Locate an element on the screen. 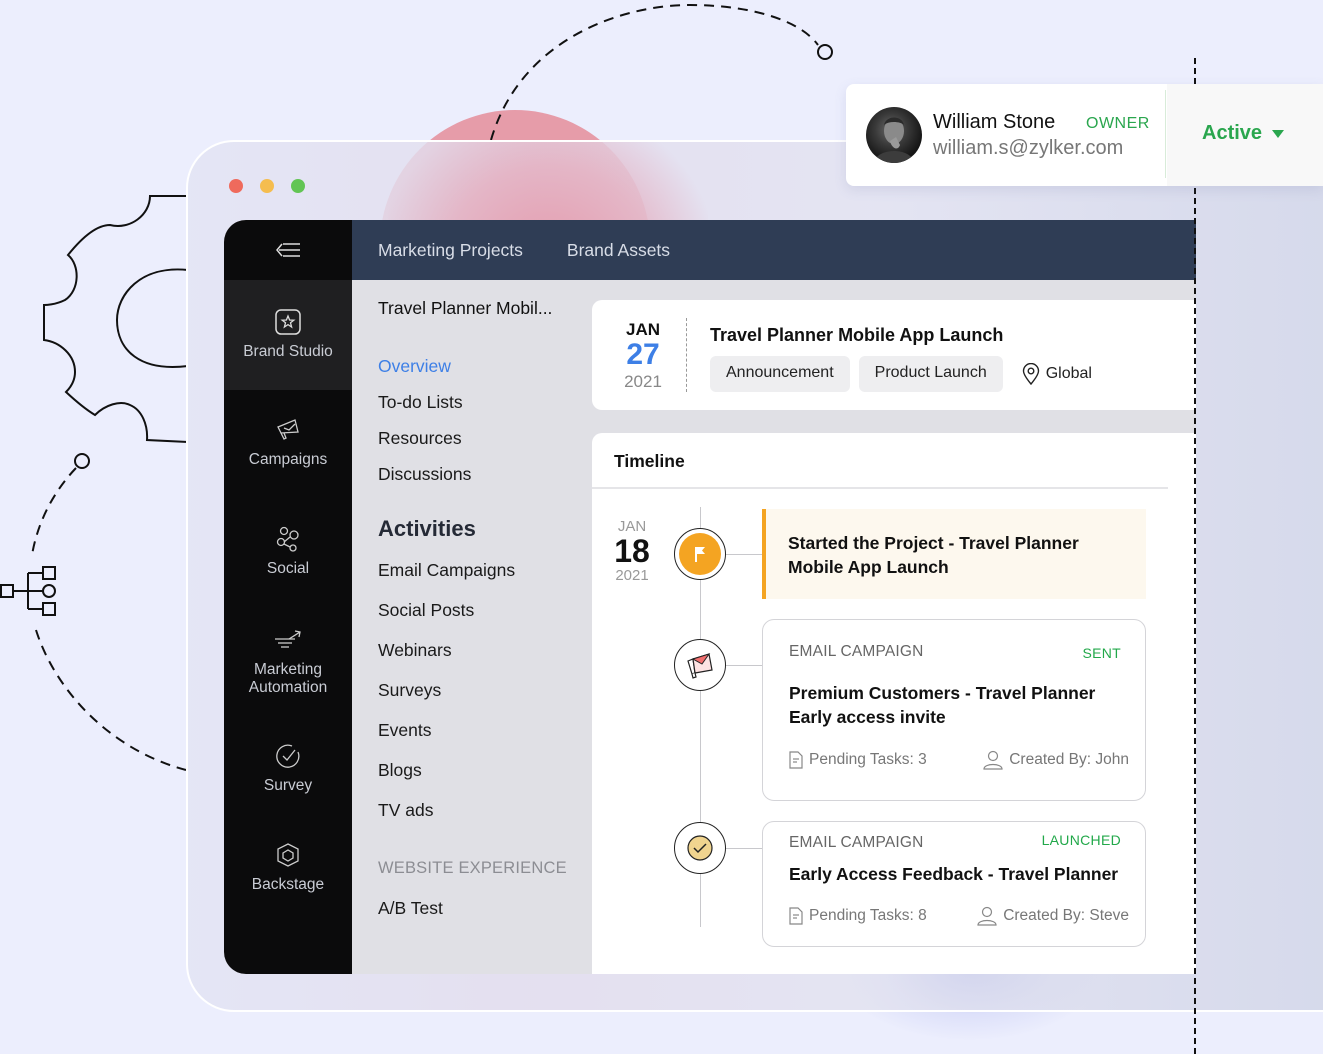 This screenshot has width=1323, height=1054. hierarchy-icon is located at coordinates (28, 591).